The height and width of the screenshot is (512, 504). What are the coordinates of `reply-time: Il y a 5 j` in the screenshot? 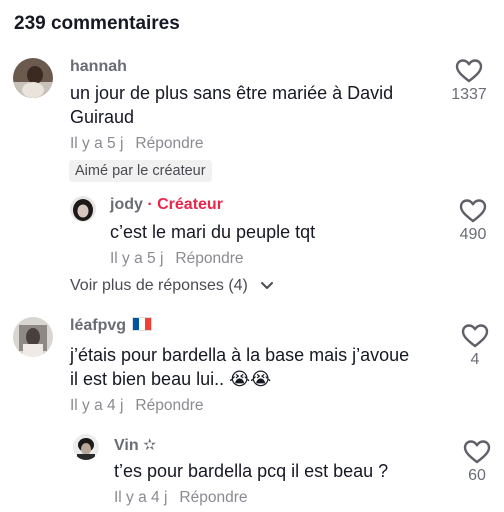 It's located at (137, 258).